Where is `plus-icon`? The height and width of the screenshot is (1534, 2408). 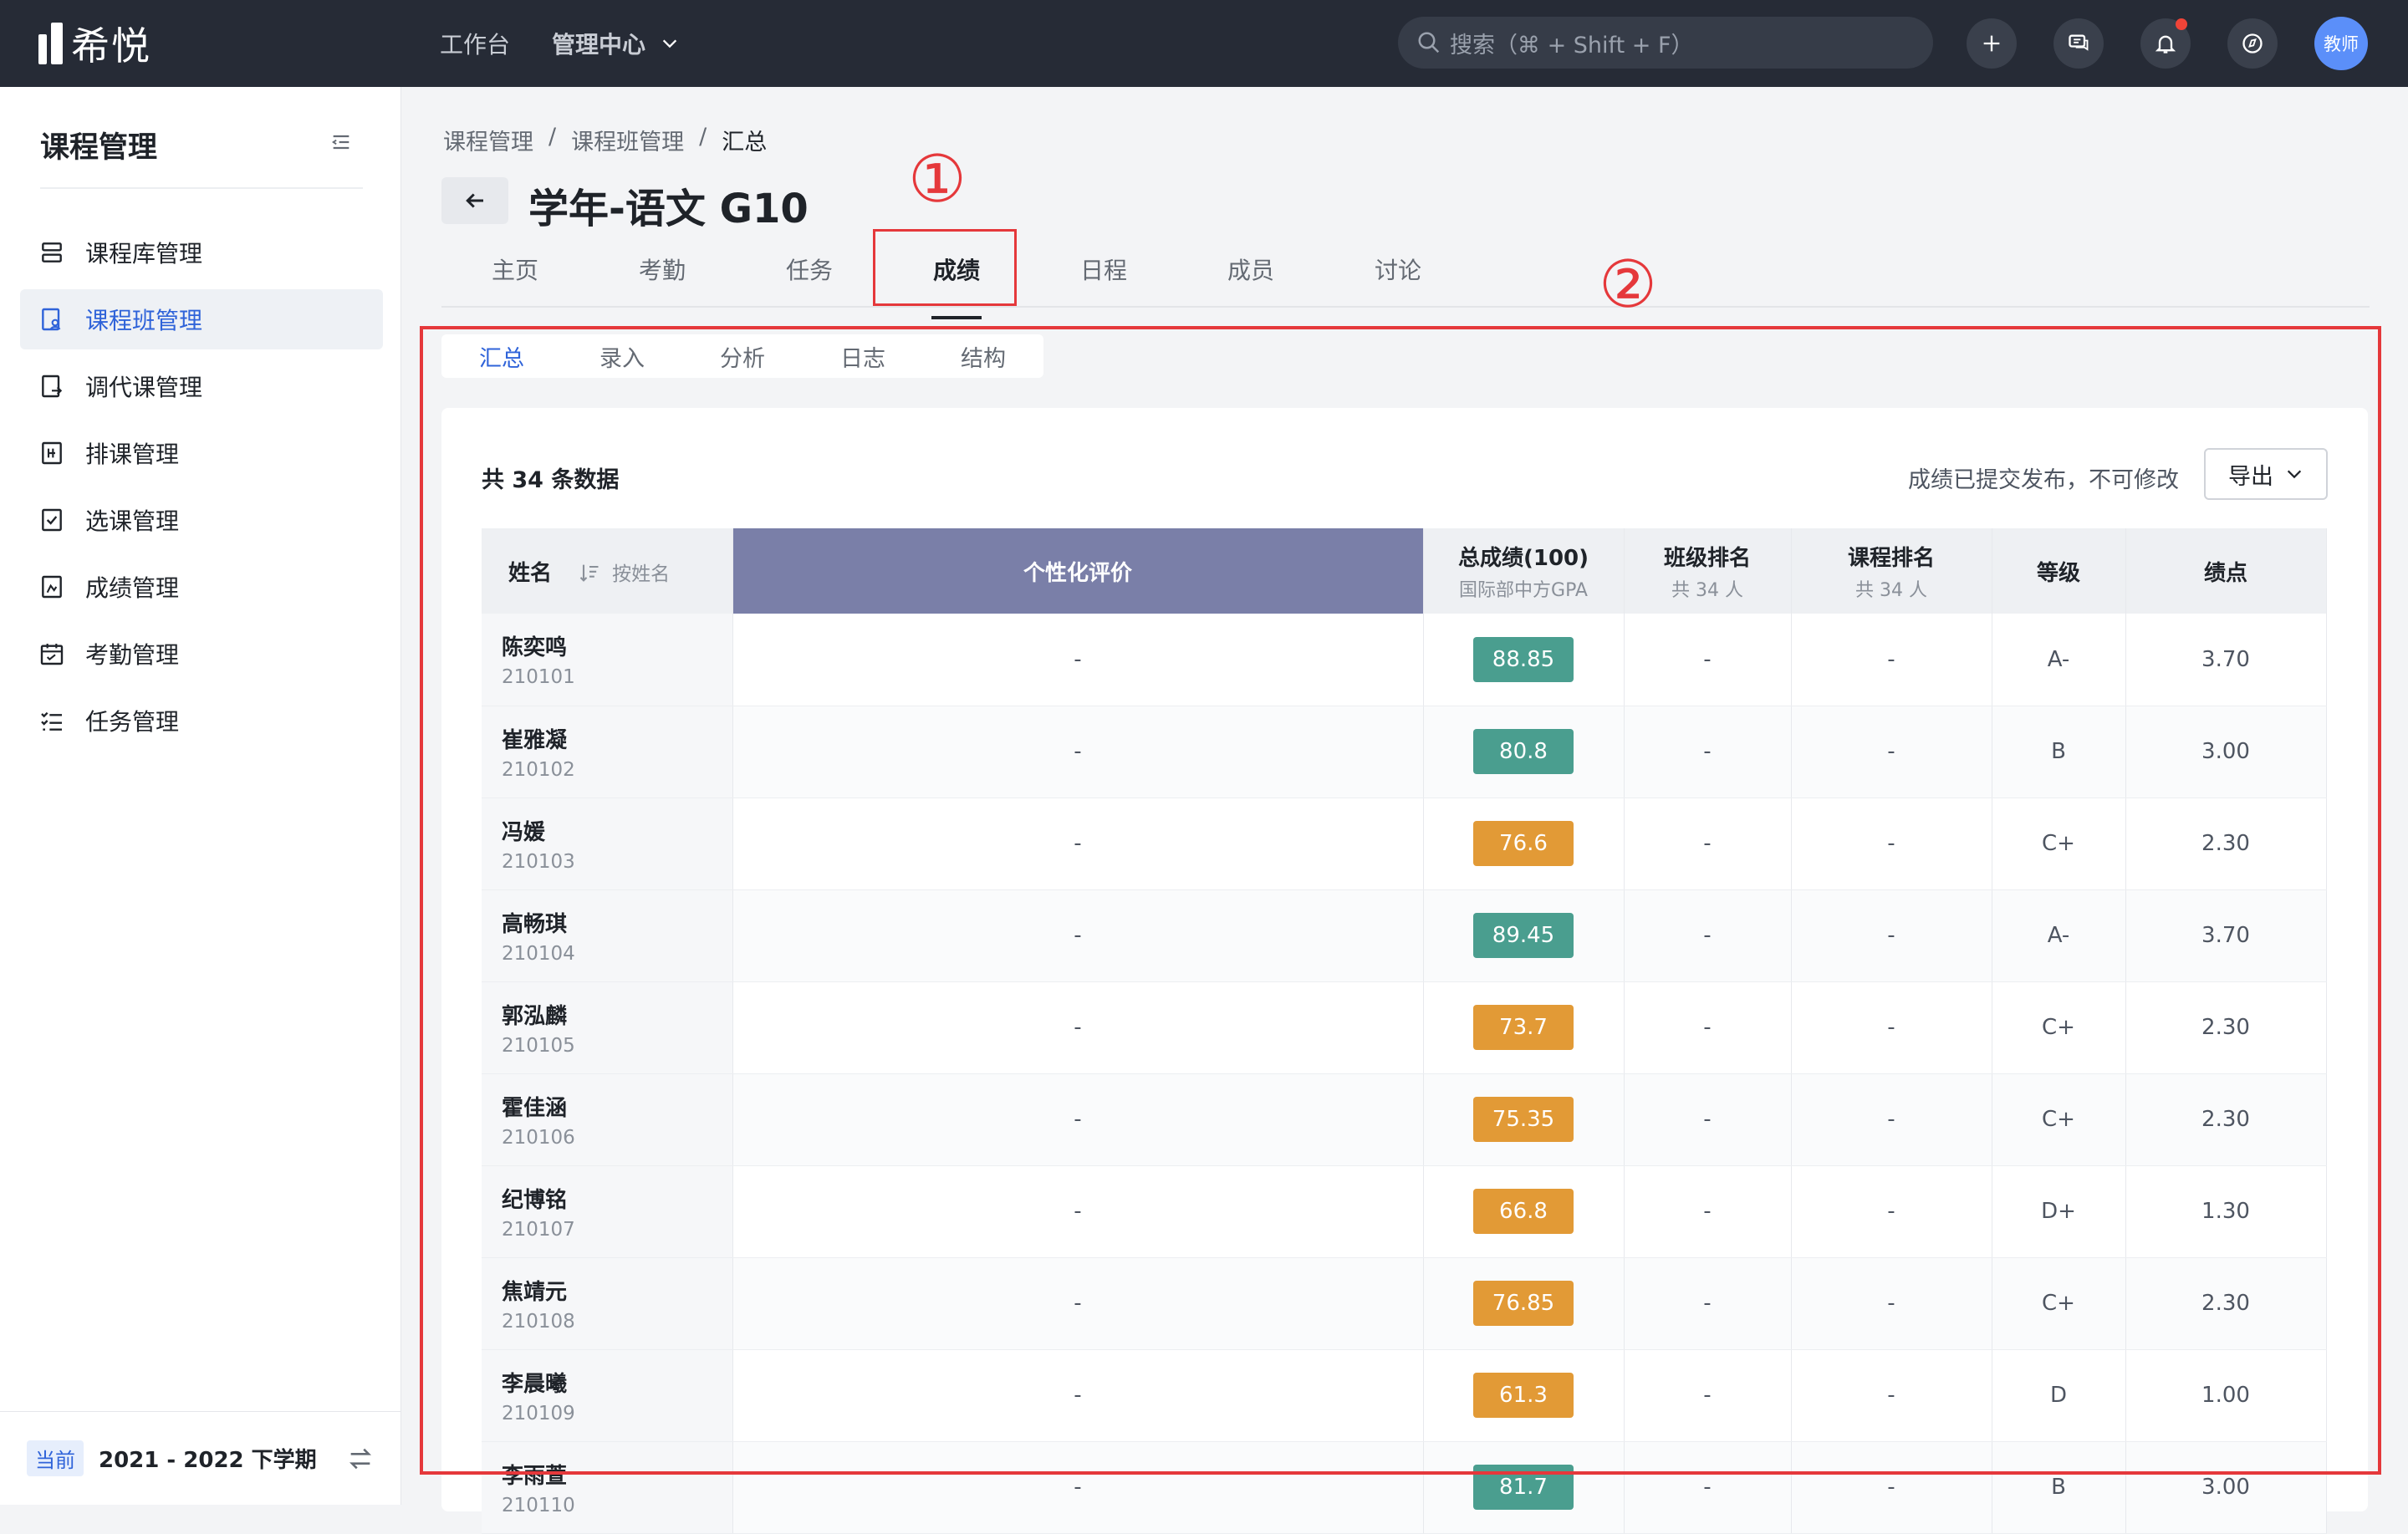 plus-icon is located at coordinates (1991, 43).